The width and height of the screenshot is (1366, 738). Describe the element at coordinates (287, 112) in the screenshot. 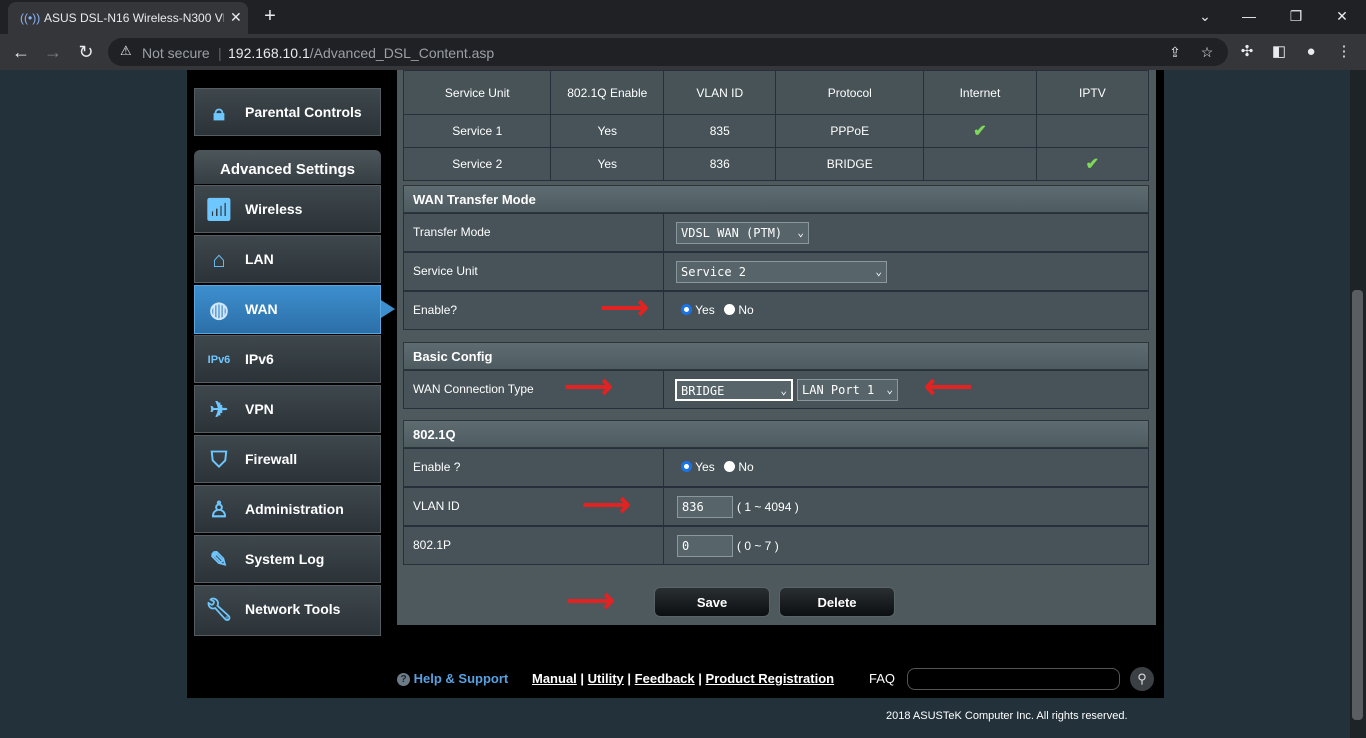

I see `sidebar-item-parental-controls: 🔒︎ Parental Controls` at that location.